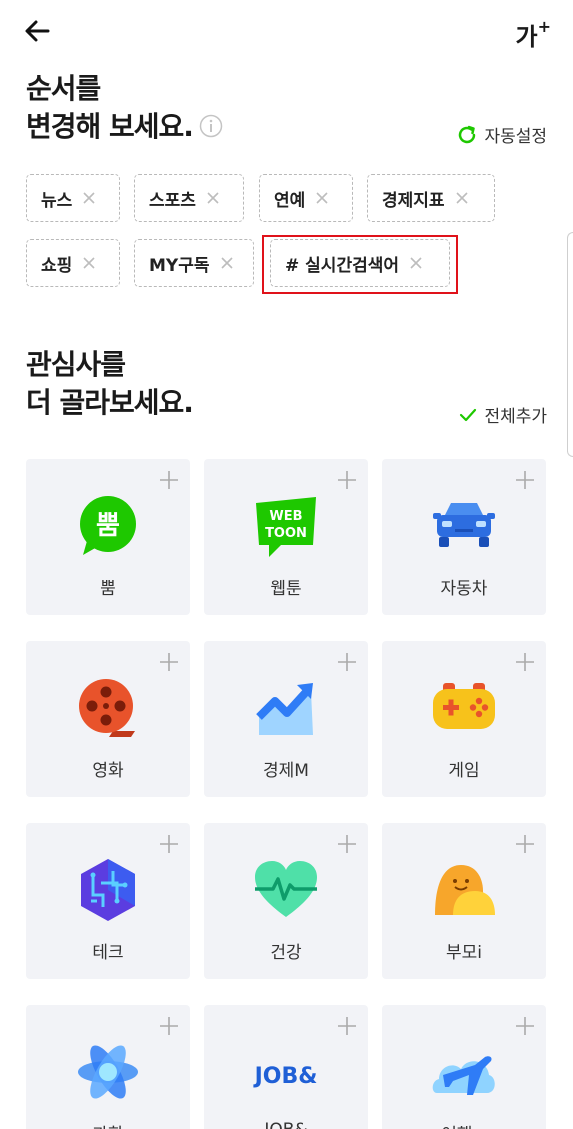  I want to click on economy-chart-icon, so click(284, 709).